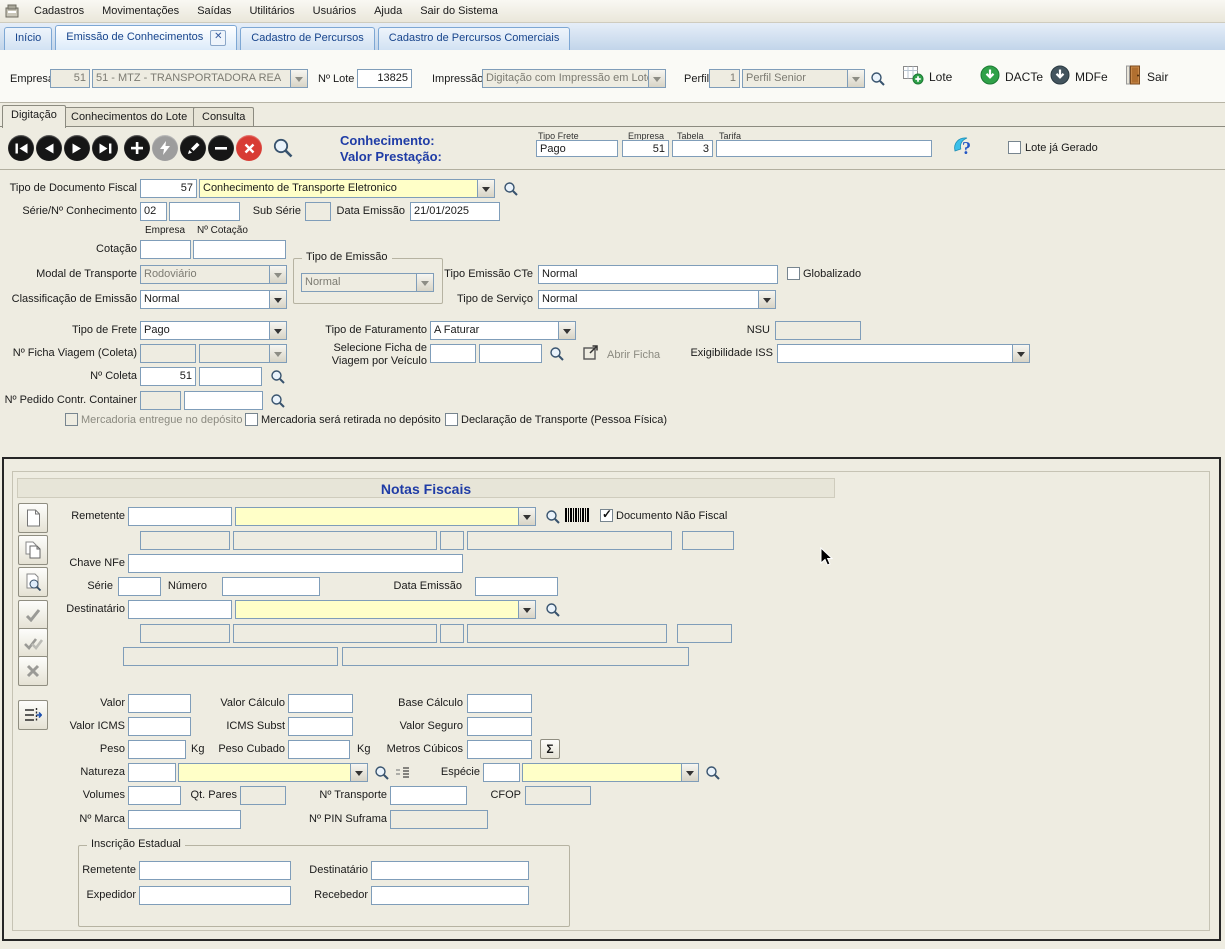  What do you see at coordinates (153, 211) in the screenshot?
I see `serie-field: 02` at bounding box center [153, 211].